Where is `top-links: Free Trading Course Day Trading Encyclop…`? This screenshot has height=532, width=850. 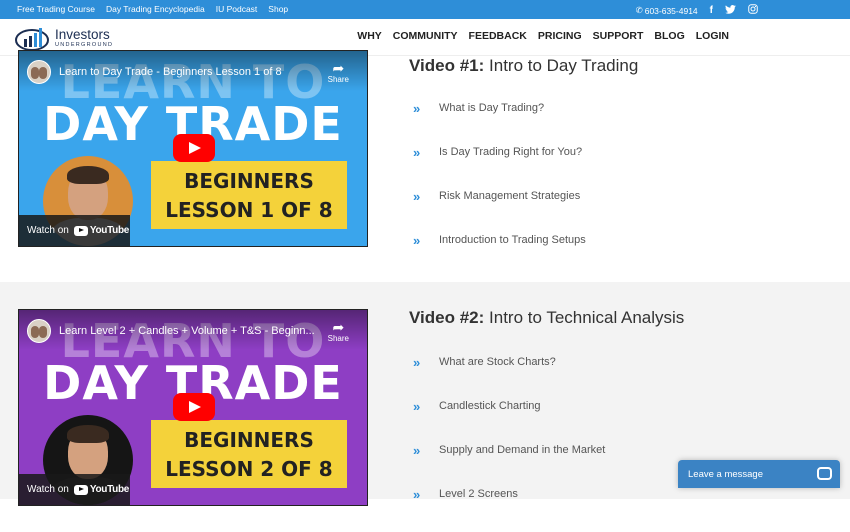
top-links: Free Trading Course Day Trading Encyclop… is located at coordinates (152, 9).